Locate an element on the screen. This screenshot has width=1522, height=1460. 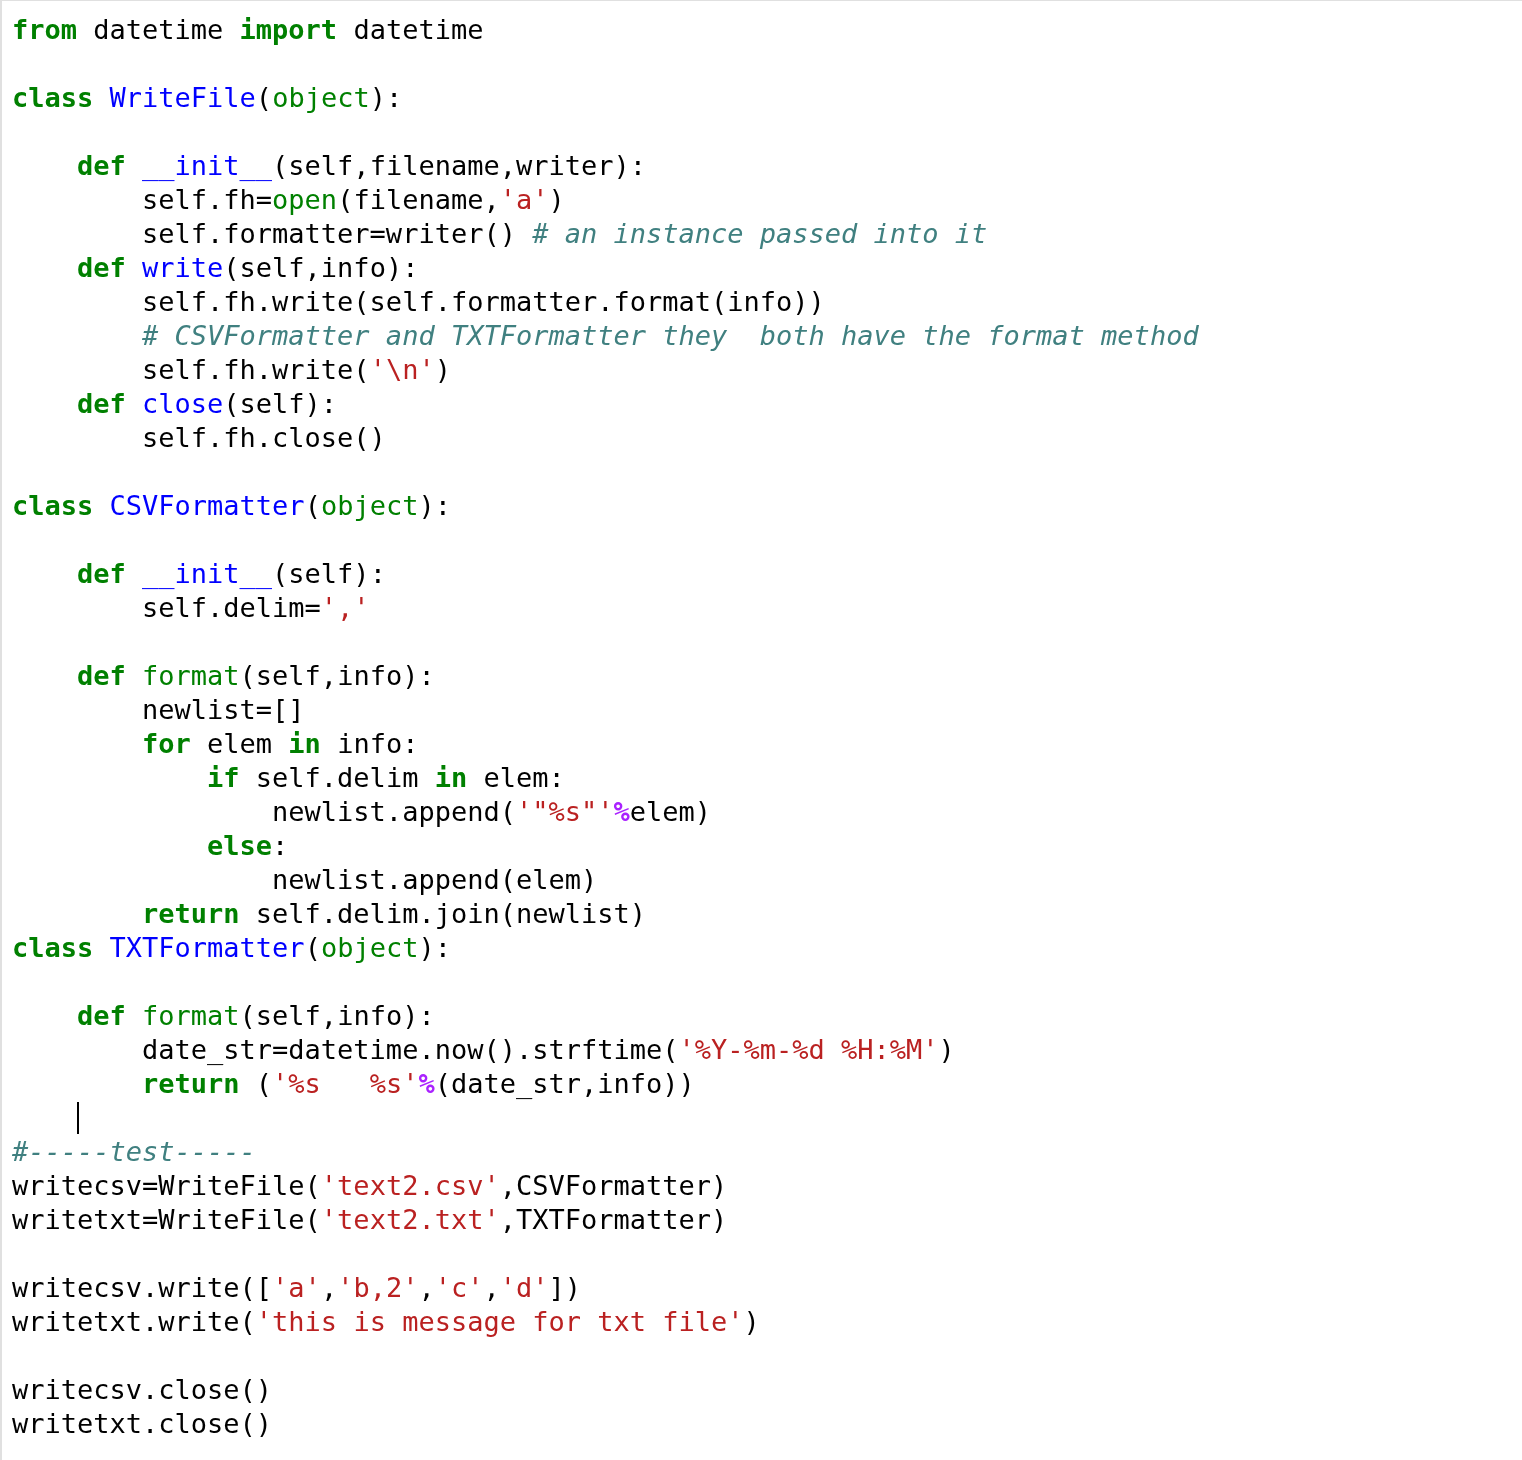
code-line: self.fh=open(filename,'a') is located at coordinates (353, 200).